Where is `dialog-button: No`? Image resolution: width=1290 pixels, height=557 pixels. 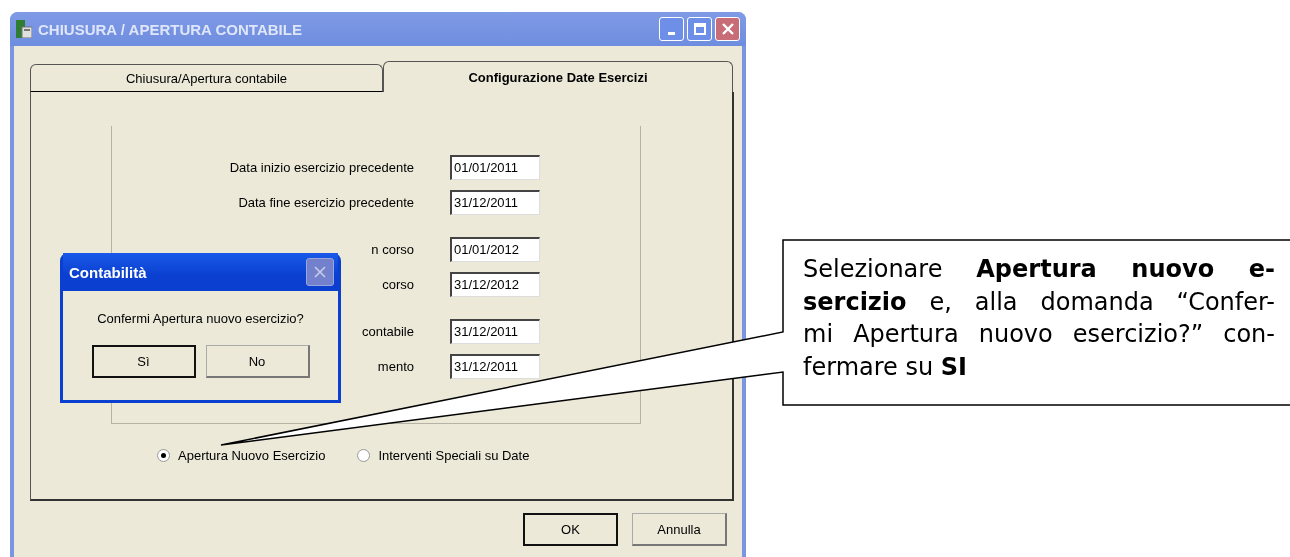 dialog-button: No is located at coordinates (257, 361).